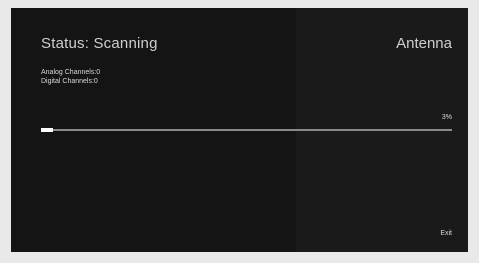 This screenshot has width=479, height=263. I want to click on progress-percent: 3%, so click(446, 117).